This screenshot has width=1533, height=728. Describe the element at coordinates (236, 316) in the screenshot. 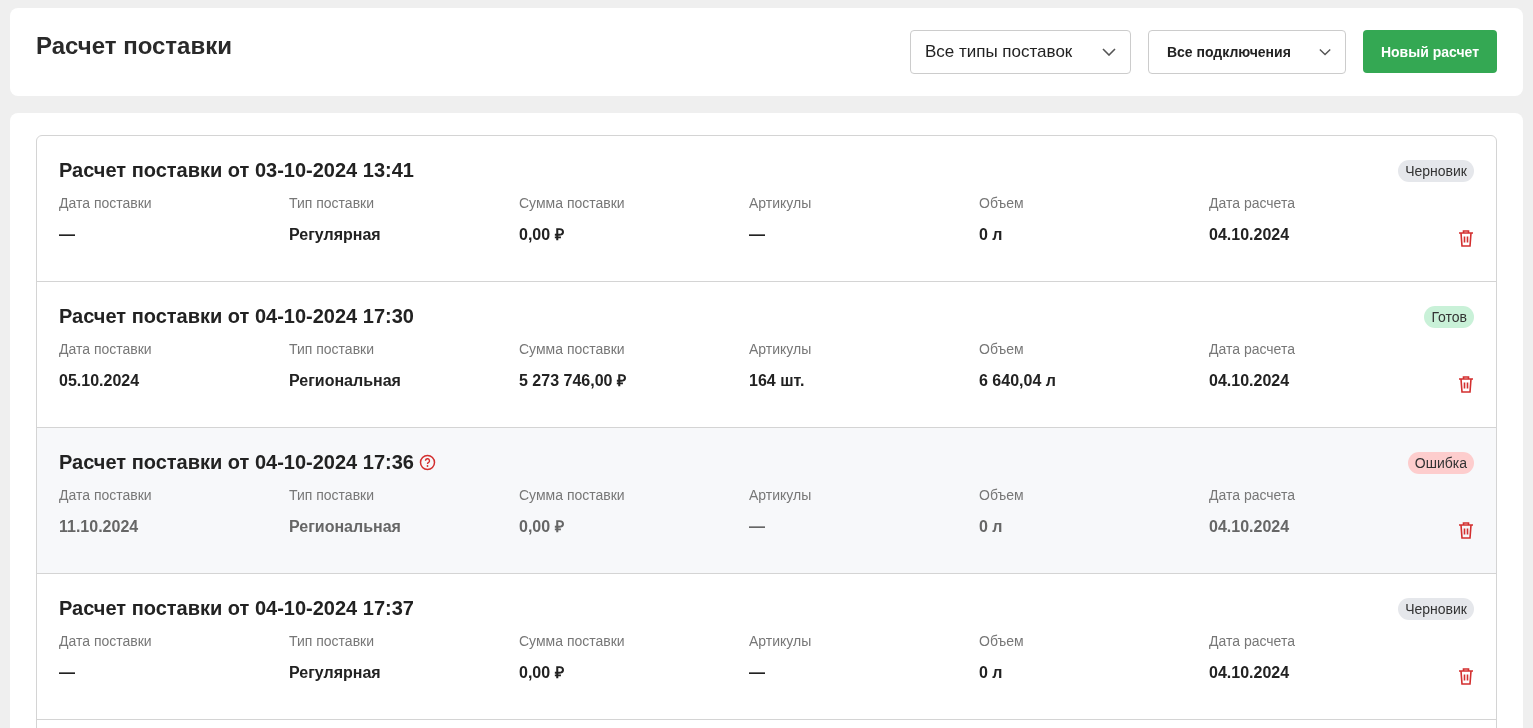

I see `calculation-title: Расчет поставки от 04-10-2024 17:30` at that location.